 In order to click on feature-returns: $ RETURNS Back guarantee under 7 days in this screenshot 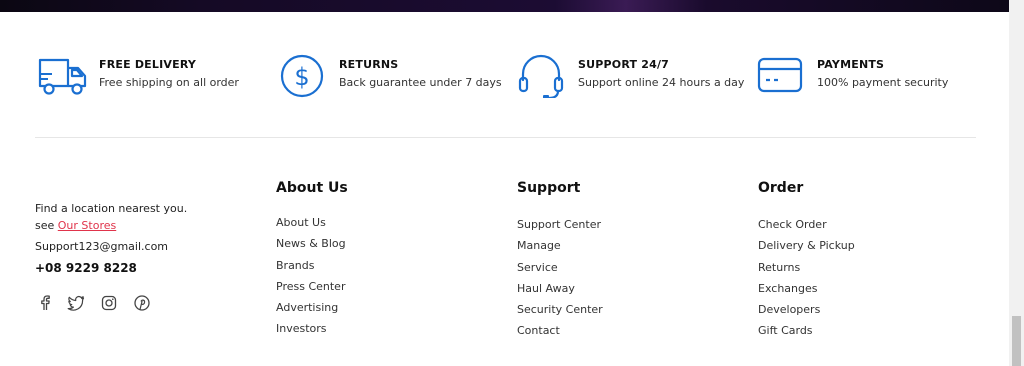, I will do `click(393, 77)`.